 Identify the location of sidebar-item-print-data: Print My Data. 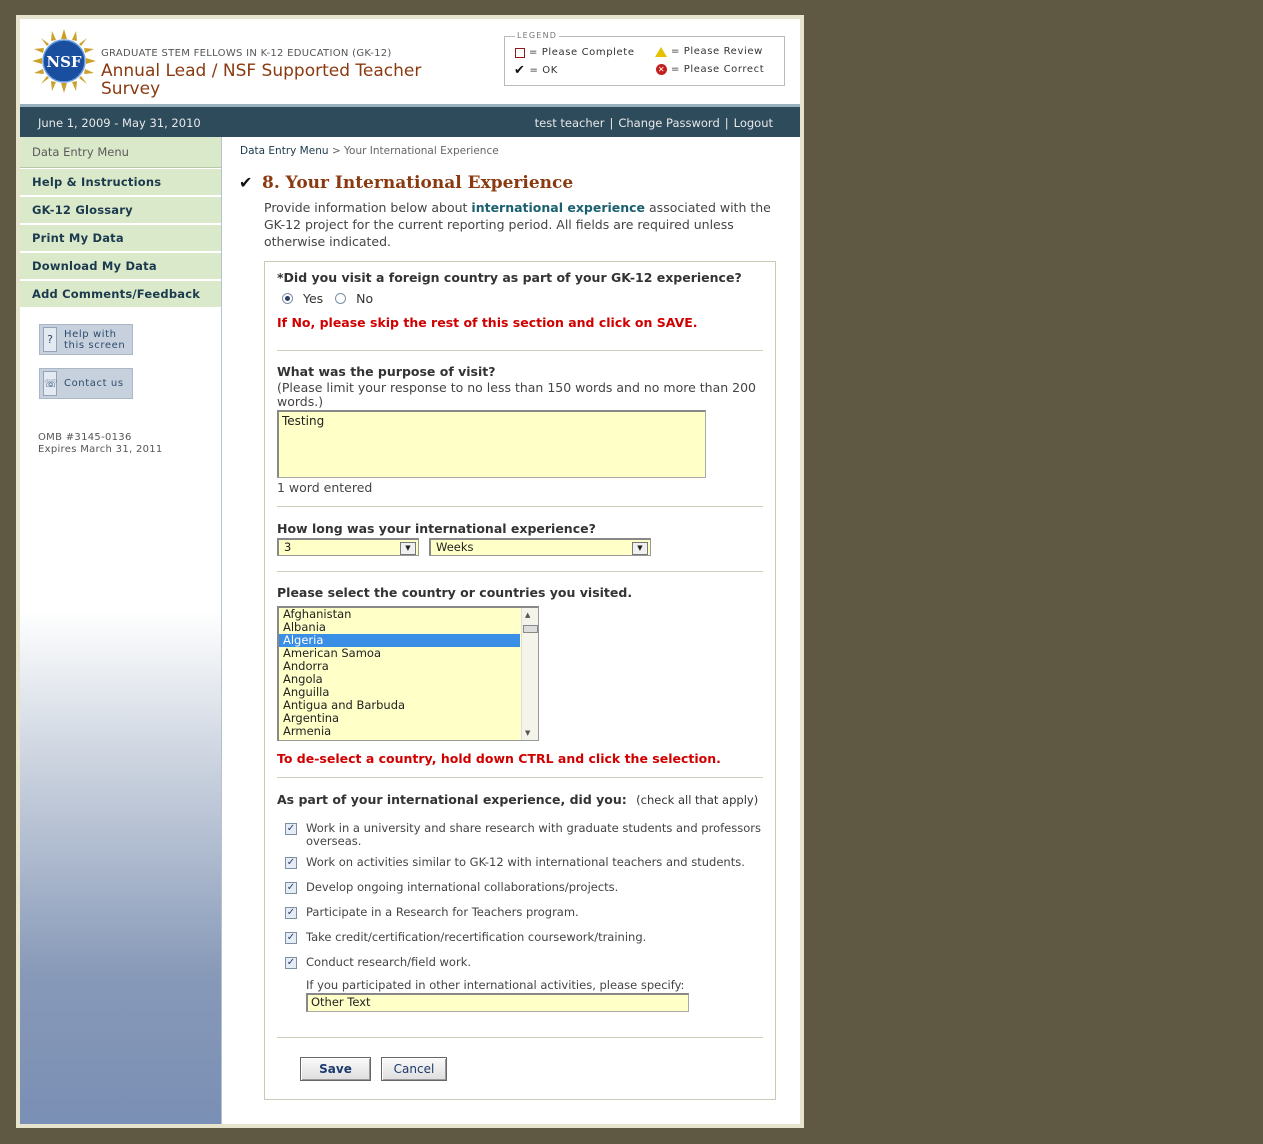
(120, 238).